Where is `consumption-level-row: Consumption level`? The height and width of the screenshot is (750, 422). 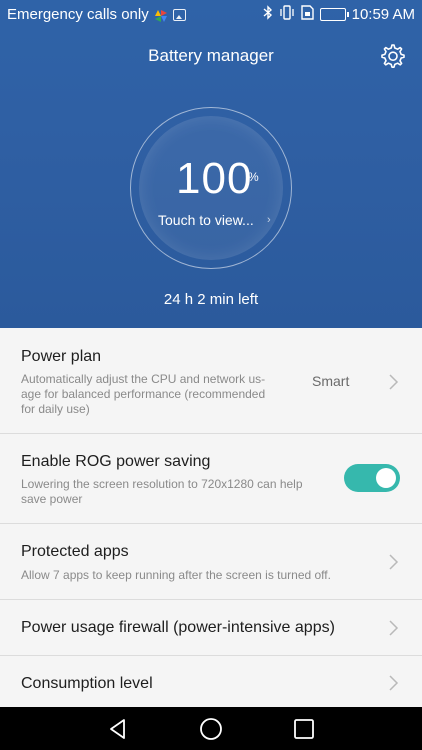
consumption-level-row: Consumption level is located at coordinates (211, 681).